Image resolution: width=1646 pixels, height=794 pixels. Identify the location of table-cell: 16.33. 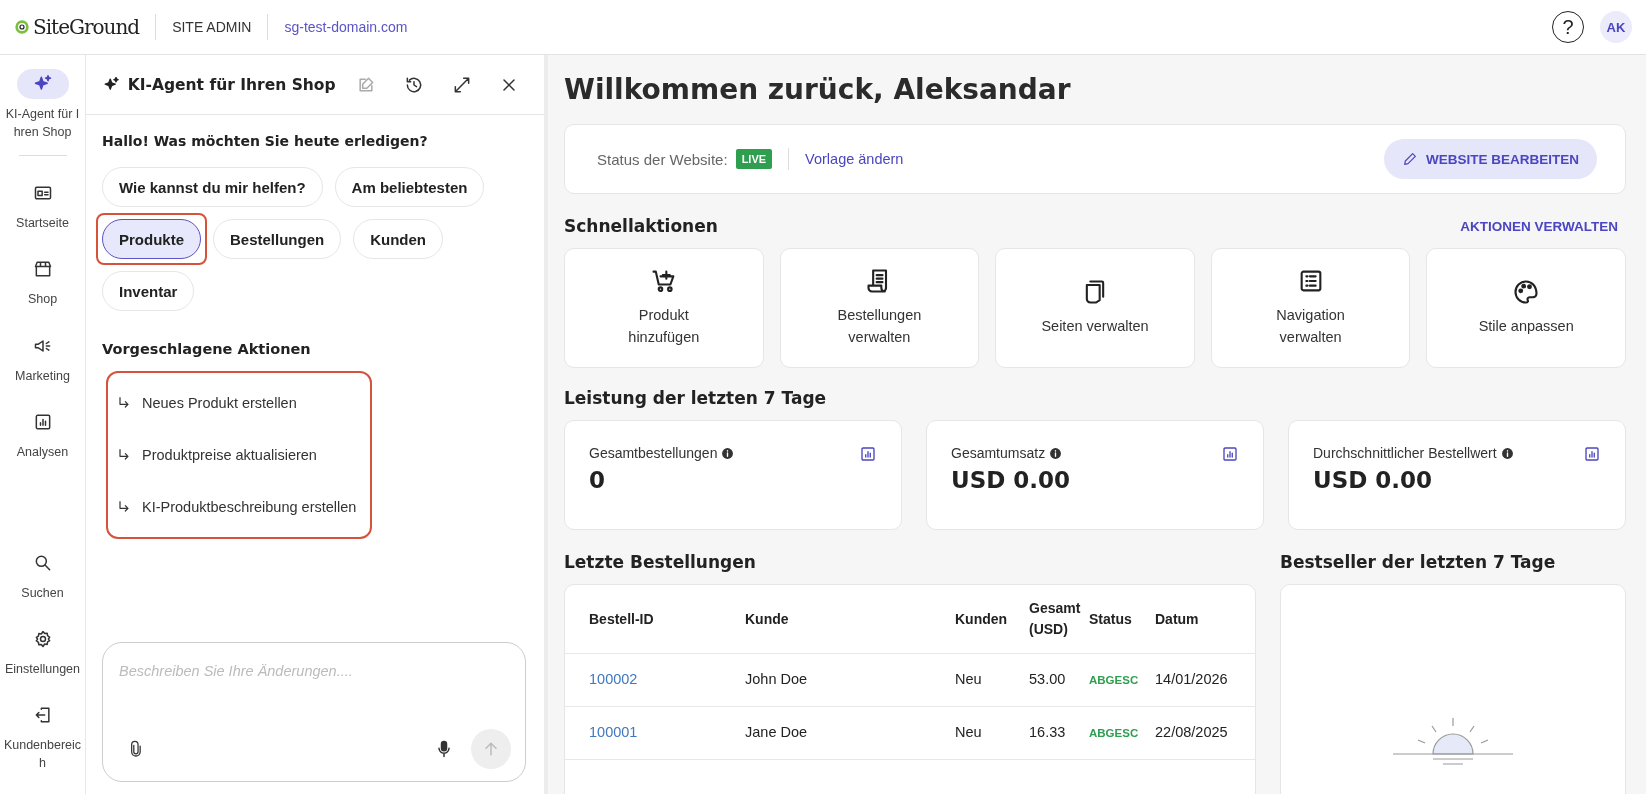
(1047, 732).